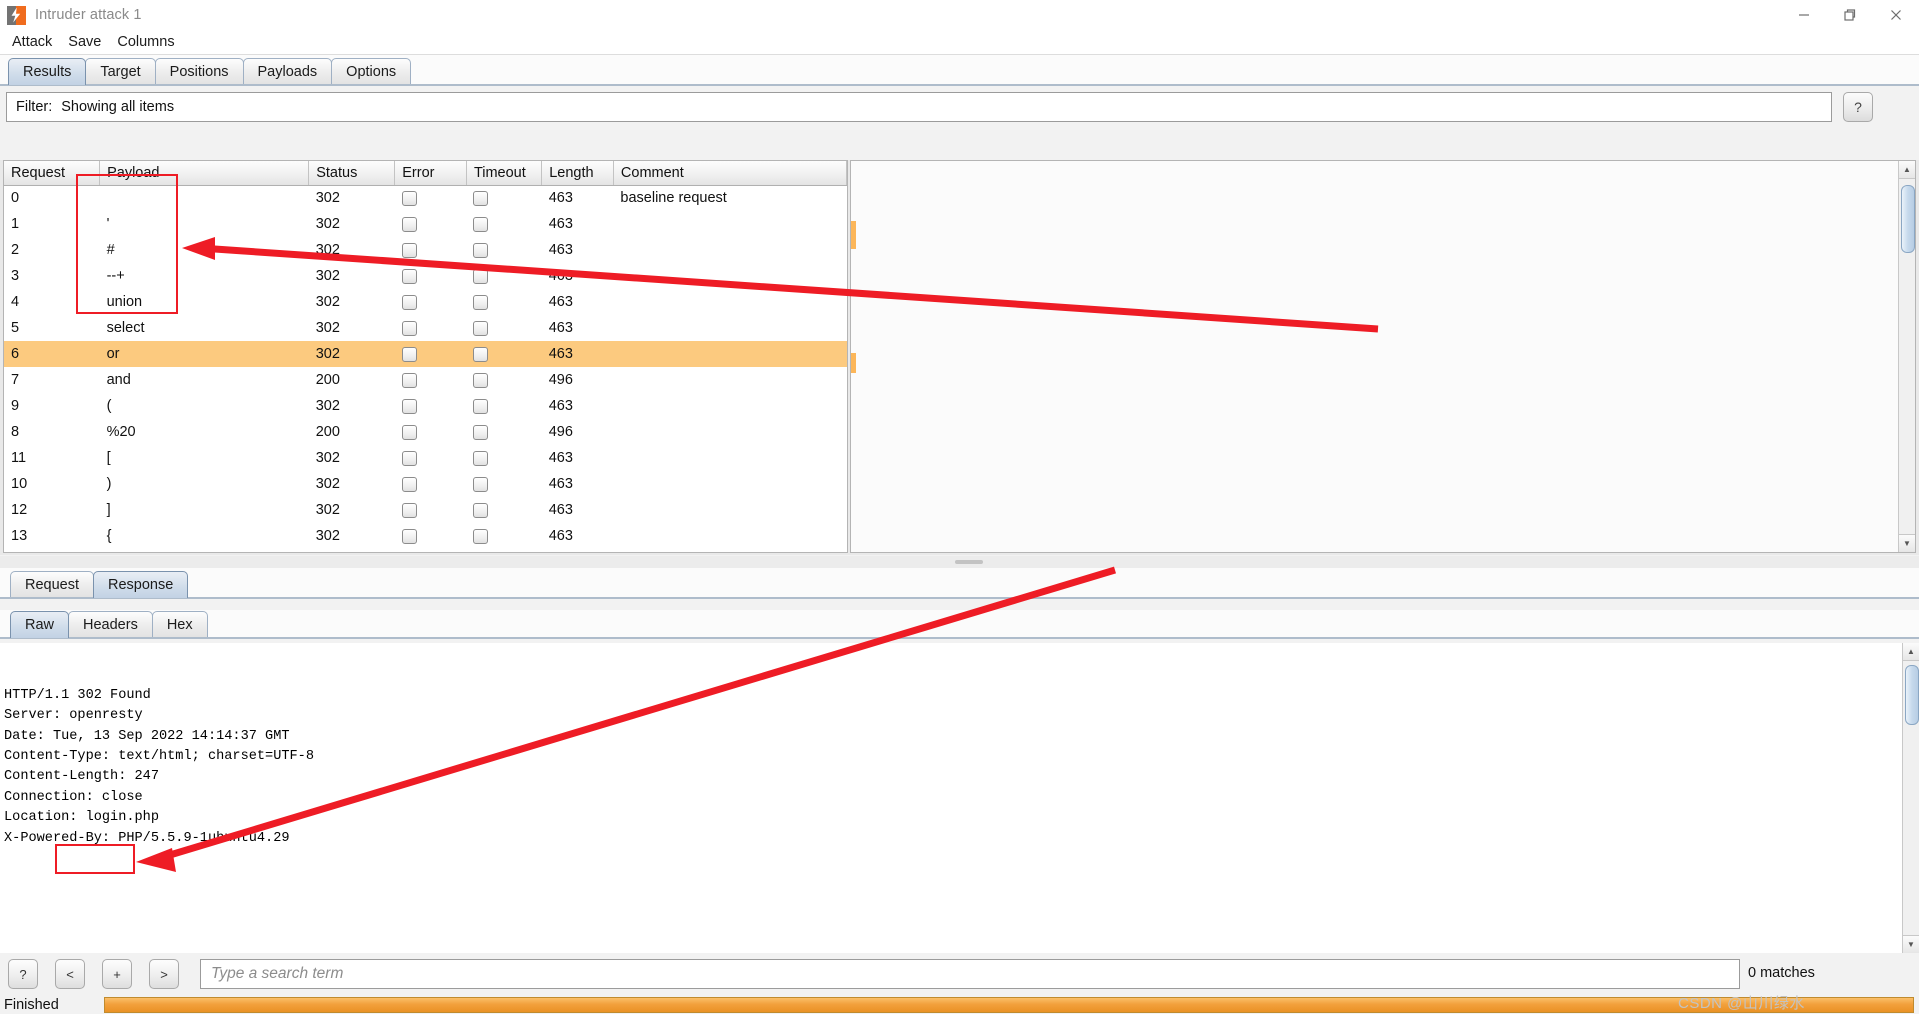 The width and height of the screenshot is (1919, 1014). Describe the element at coordinates (52, 173) in the screenshot. I see `column-header-request: Request` at that location.